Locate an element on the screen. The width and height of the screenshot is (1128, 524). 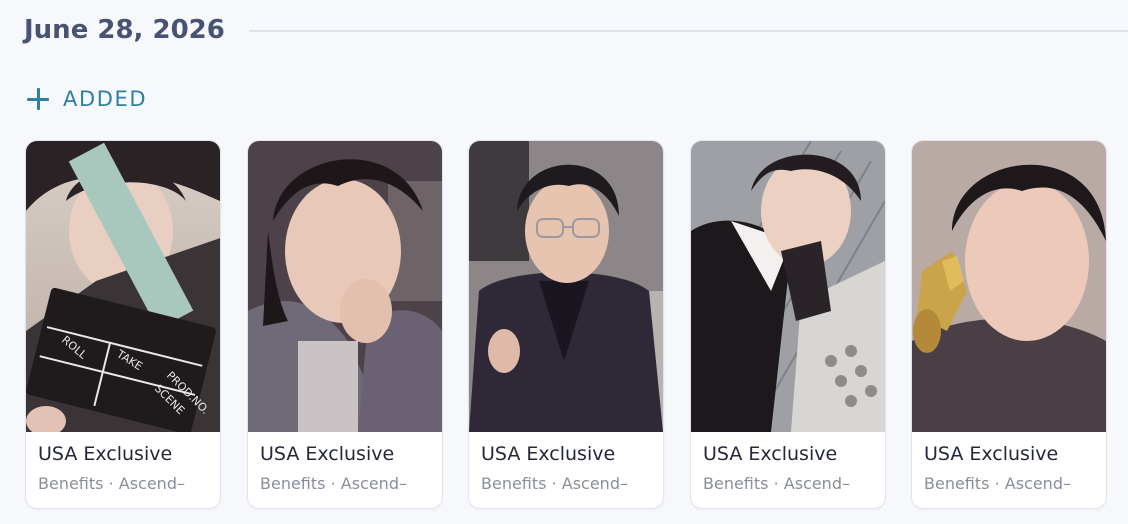
date-heading: June 28, 2026 is located at coordinates (124, 30).